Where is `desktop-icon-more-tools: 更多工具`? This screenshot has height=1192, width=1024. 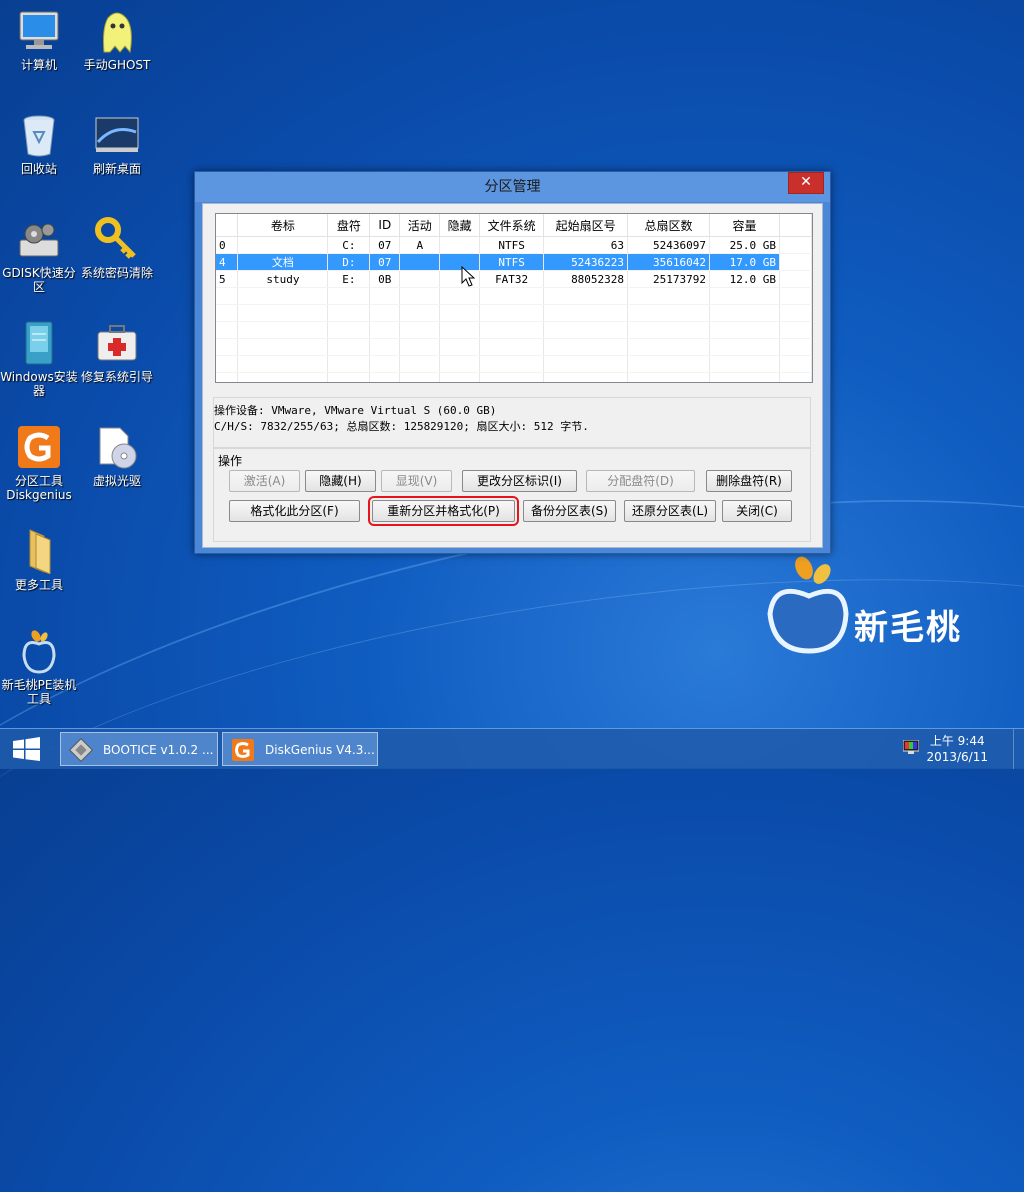 desktop-icon-more-tools: 更多工具 is located at coordinates (39, 560).